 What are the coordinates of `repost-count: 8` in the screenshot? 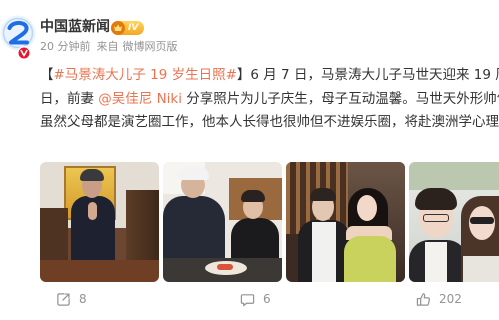 It's located at (83, 299).